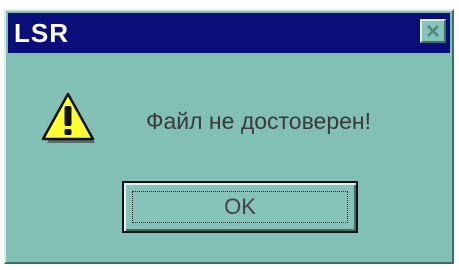 Image resolution: width=459 pixels, height=270 pixels. What do you see at coordinates (229, 33) in the screenshot?
I see `title-bar: LSR` at bounding box center [229, 33].